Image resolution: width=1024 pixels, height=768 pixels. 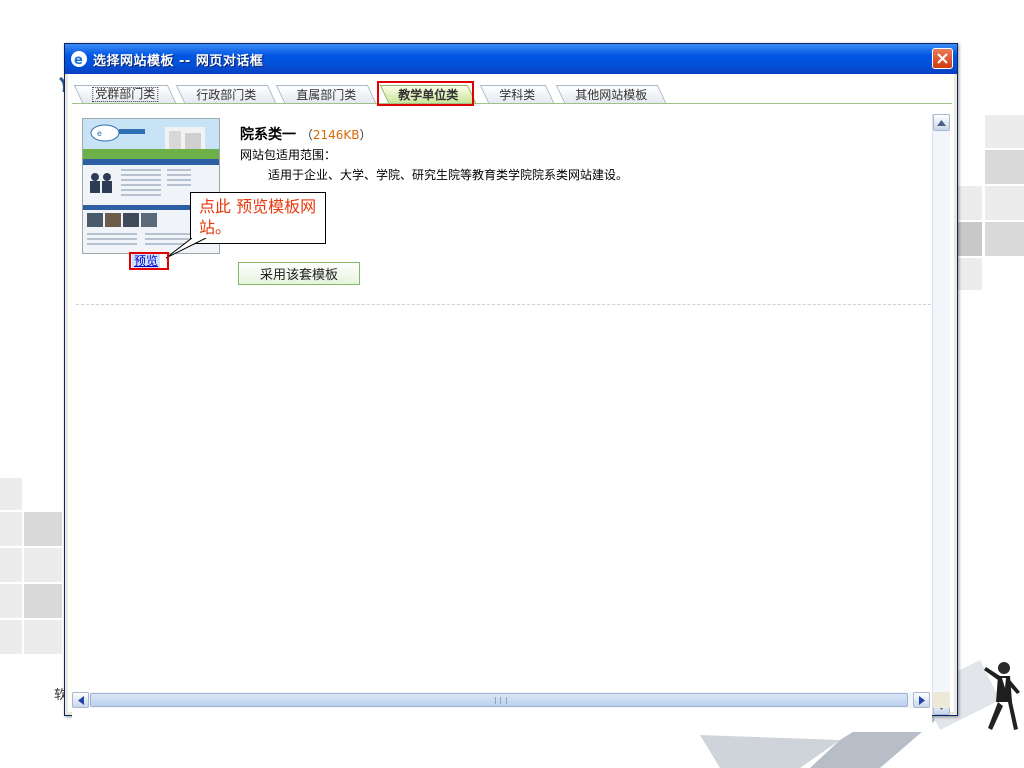 What do you see at coordinates (178, 61) in the screenshot?
I see `dialog-title: 选择网站模板 -- 网页对话框` at bounding box center [178, 61].